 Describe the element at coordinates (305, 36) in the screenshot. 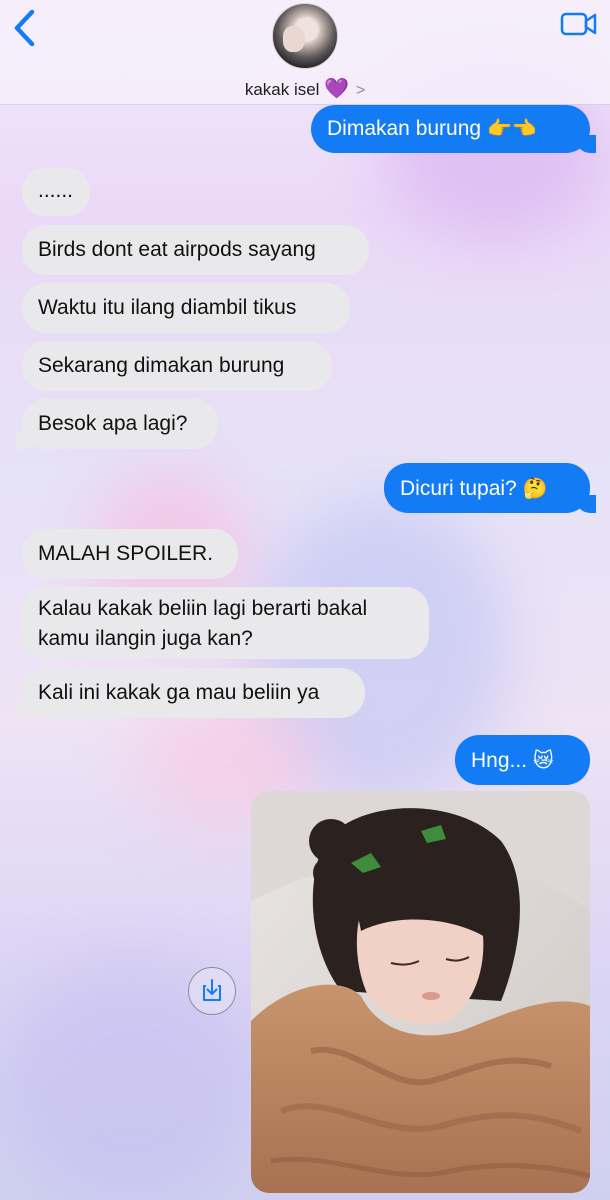

I see `contact-avatar` at that location.